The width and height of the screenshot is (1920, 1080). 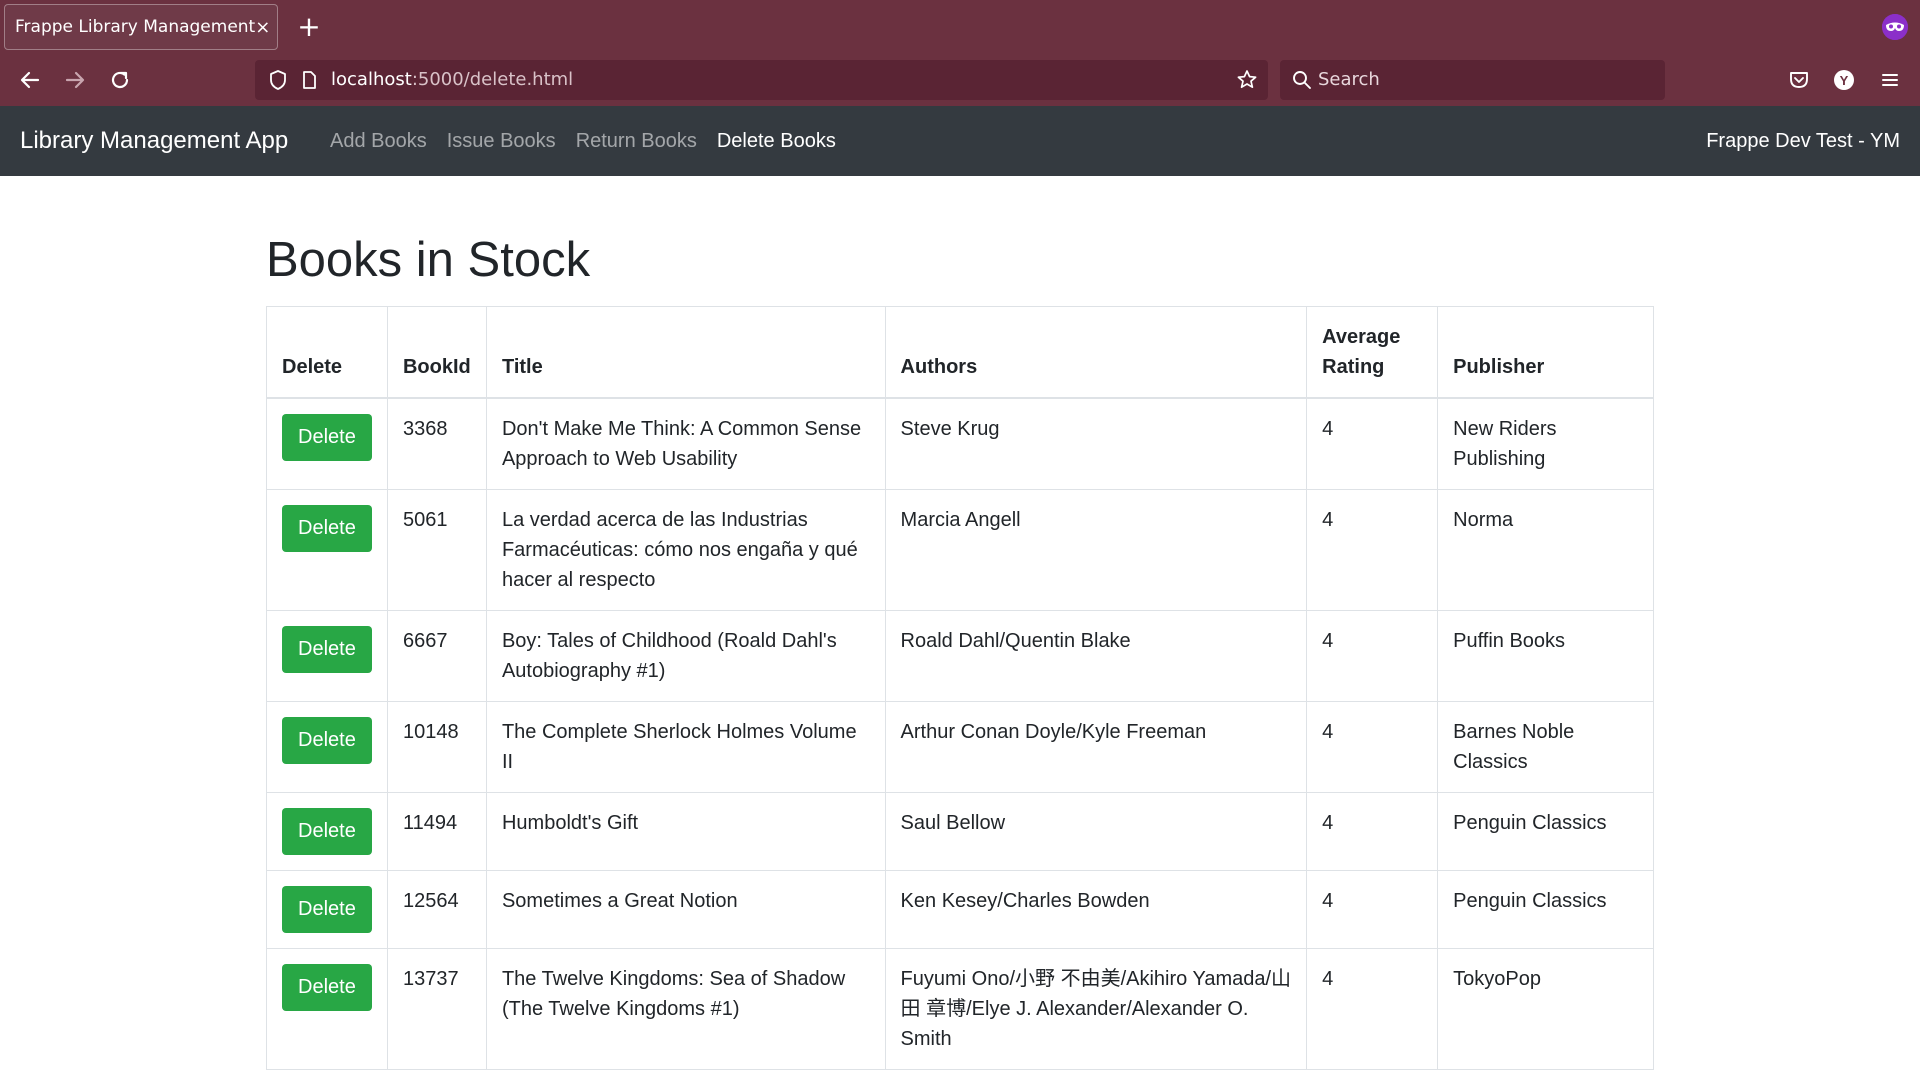 I want to click on book-authors: Marcia Angell, so click(x=1096, y=550).